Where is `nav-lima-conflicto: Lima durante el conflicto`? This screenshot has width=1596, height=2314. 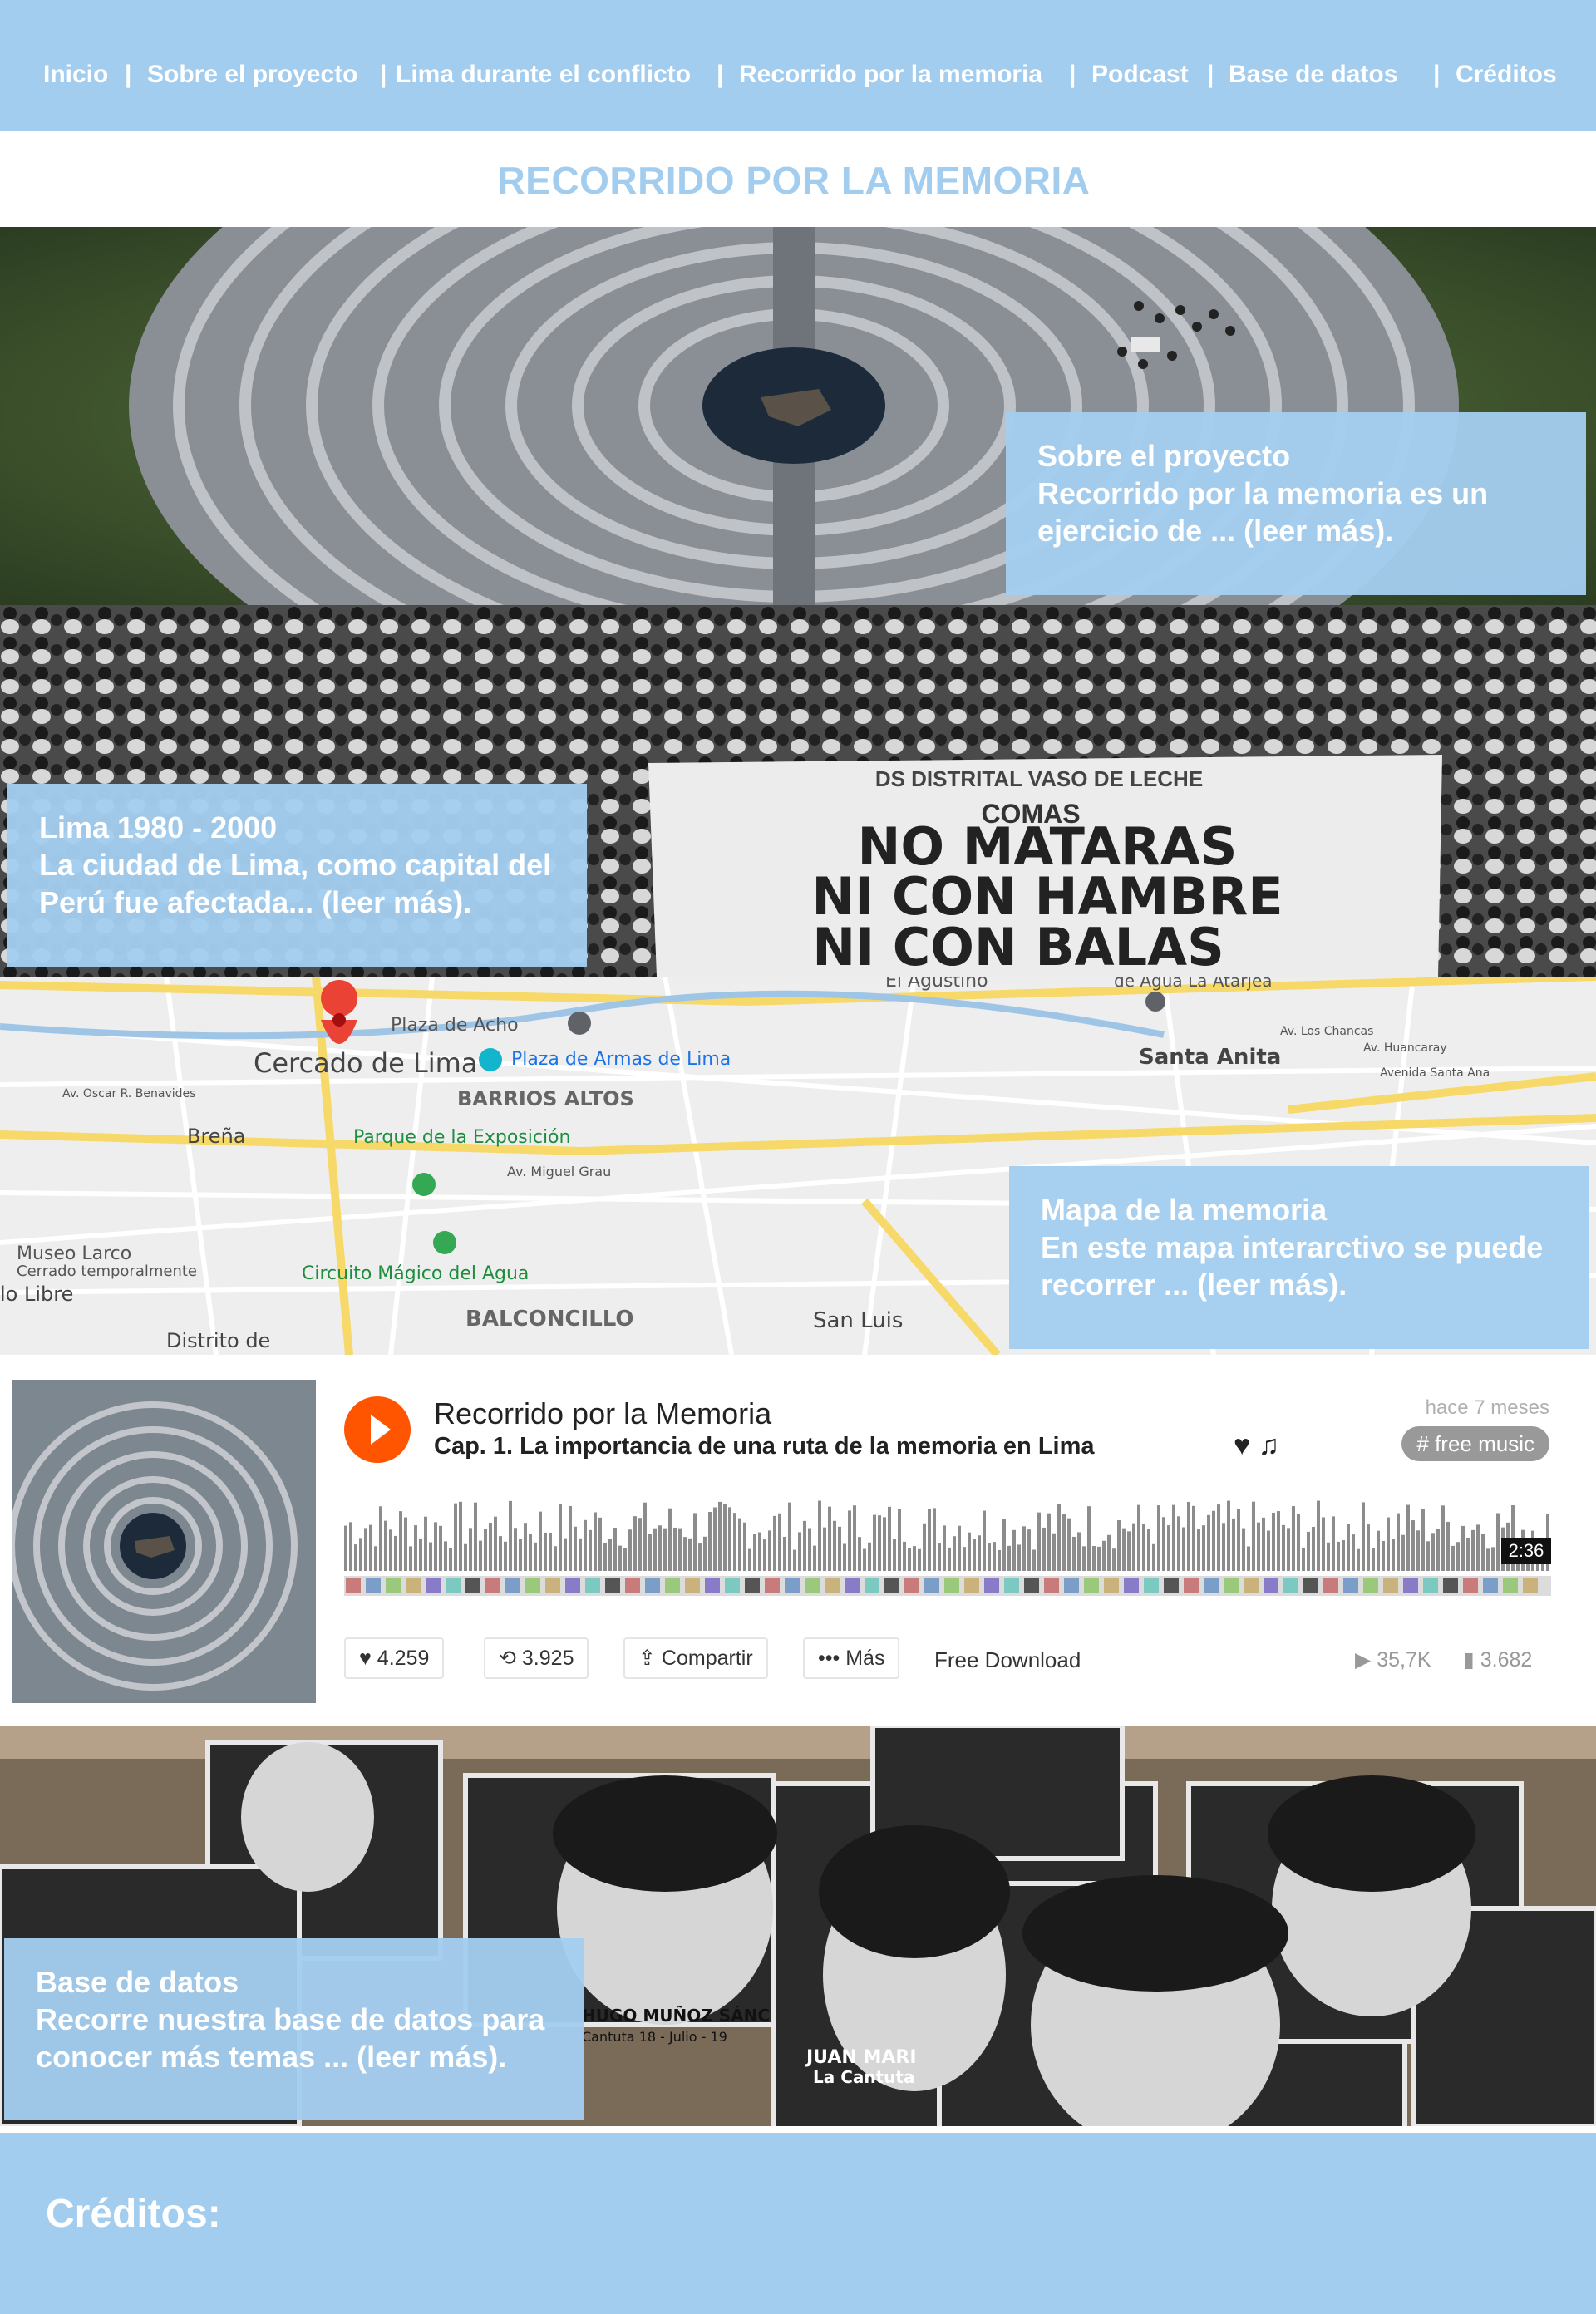
nav-lima-conflicto: Lima durante el conflicto is located at coordinates (543, 75).